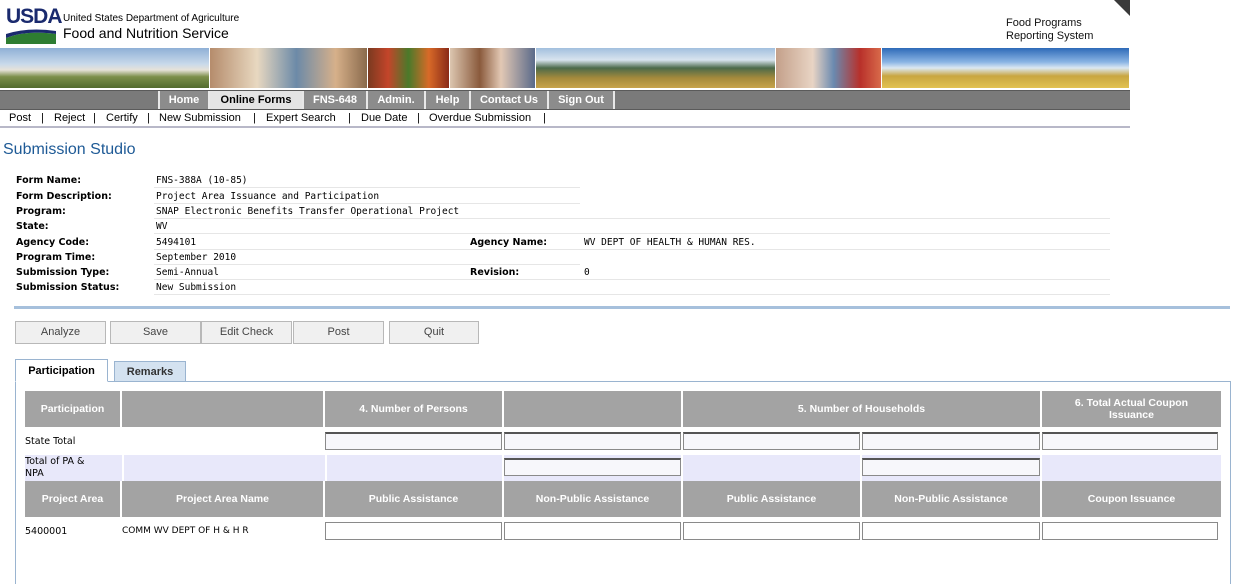 The width and height of the screenshot is (1237, 584). I want to click on banner-photo-mother-child, so click(493, 68).